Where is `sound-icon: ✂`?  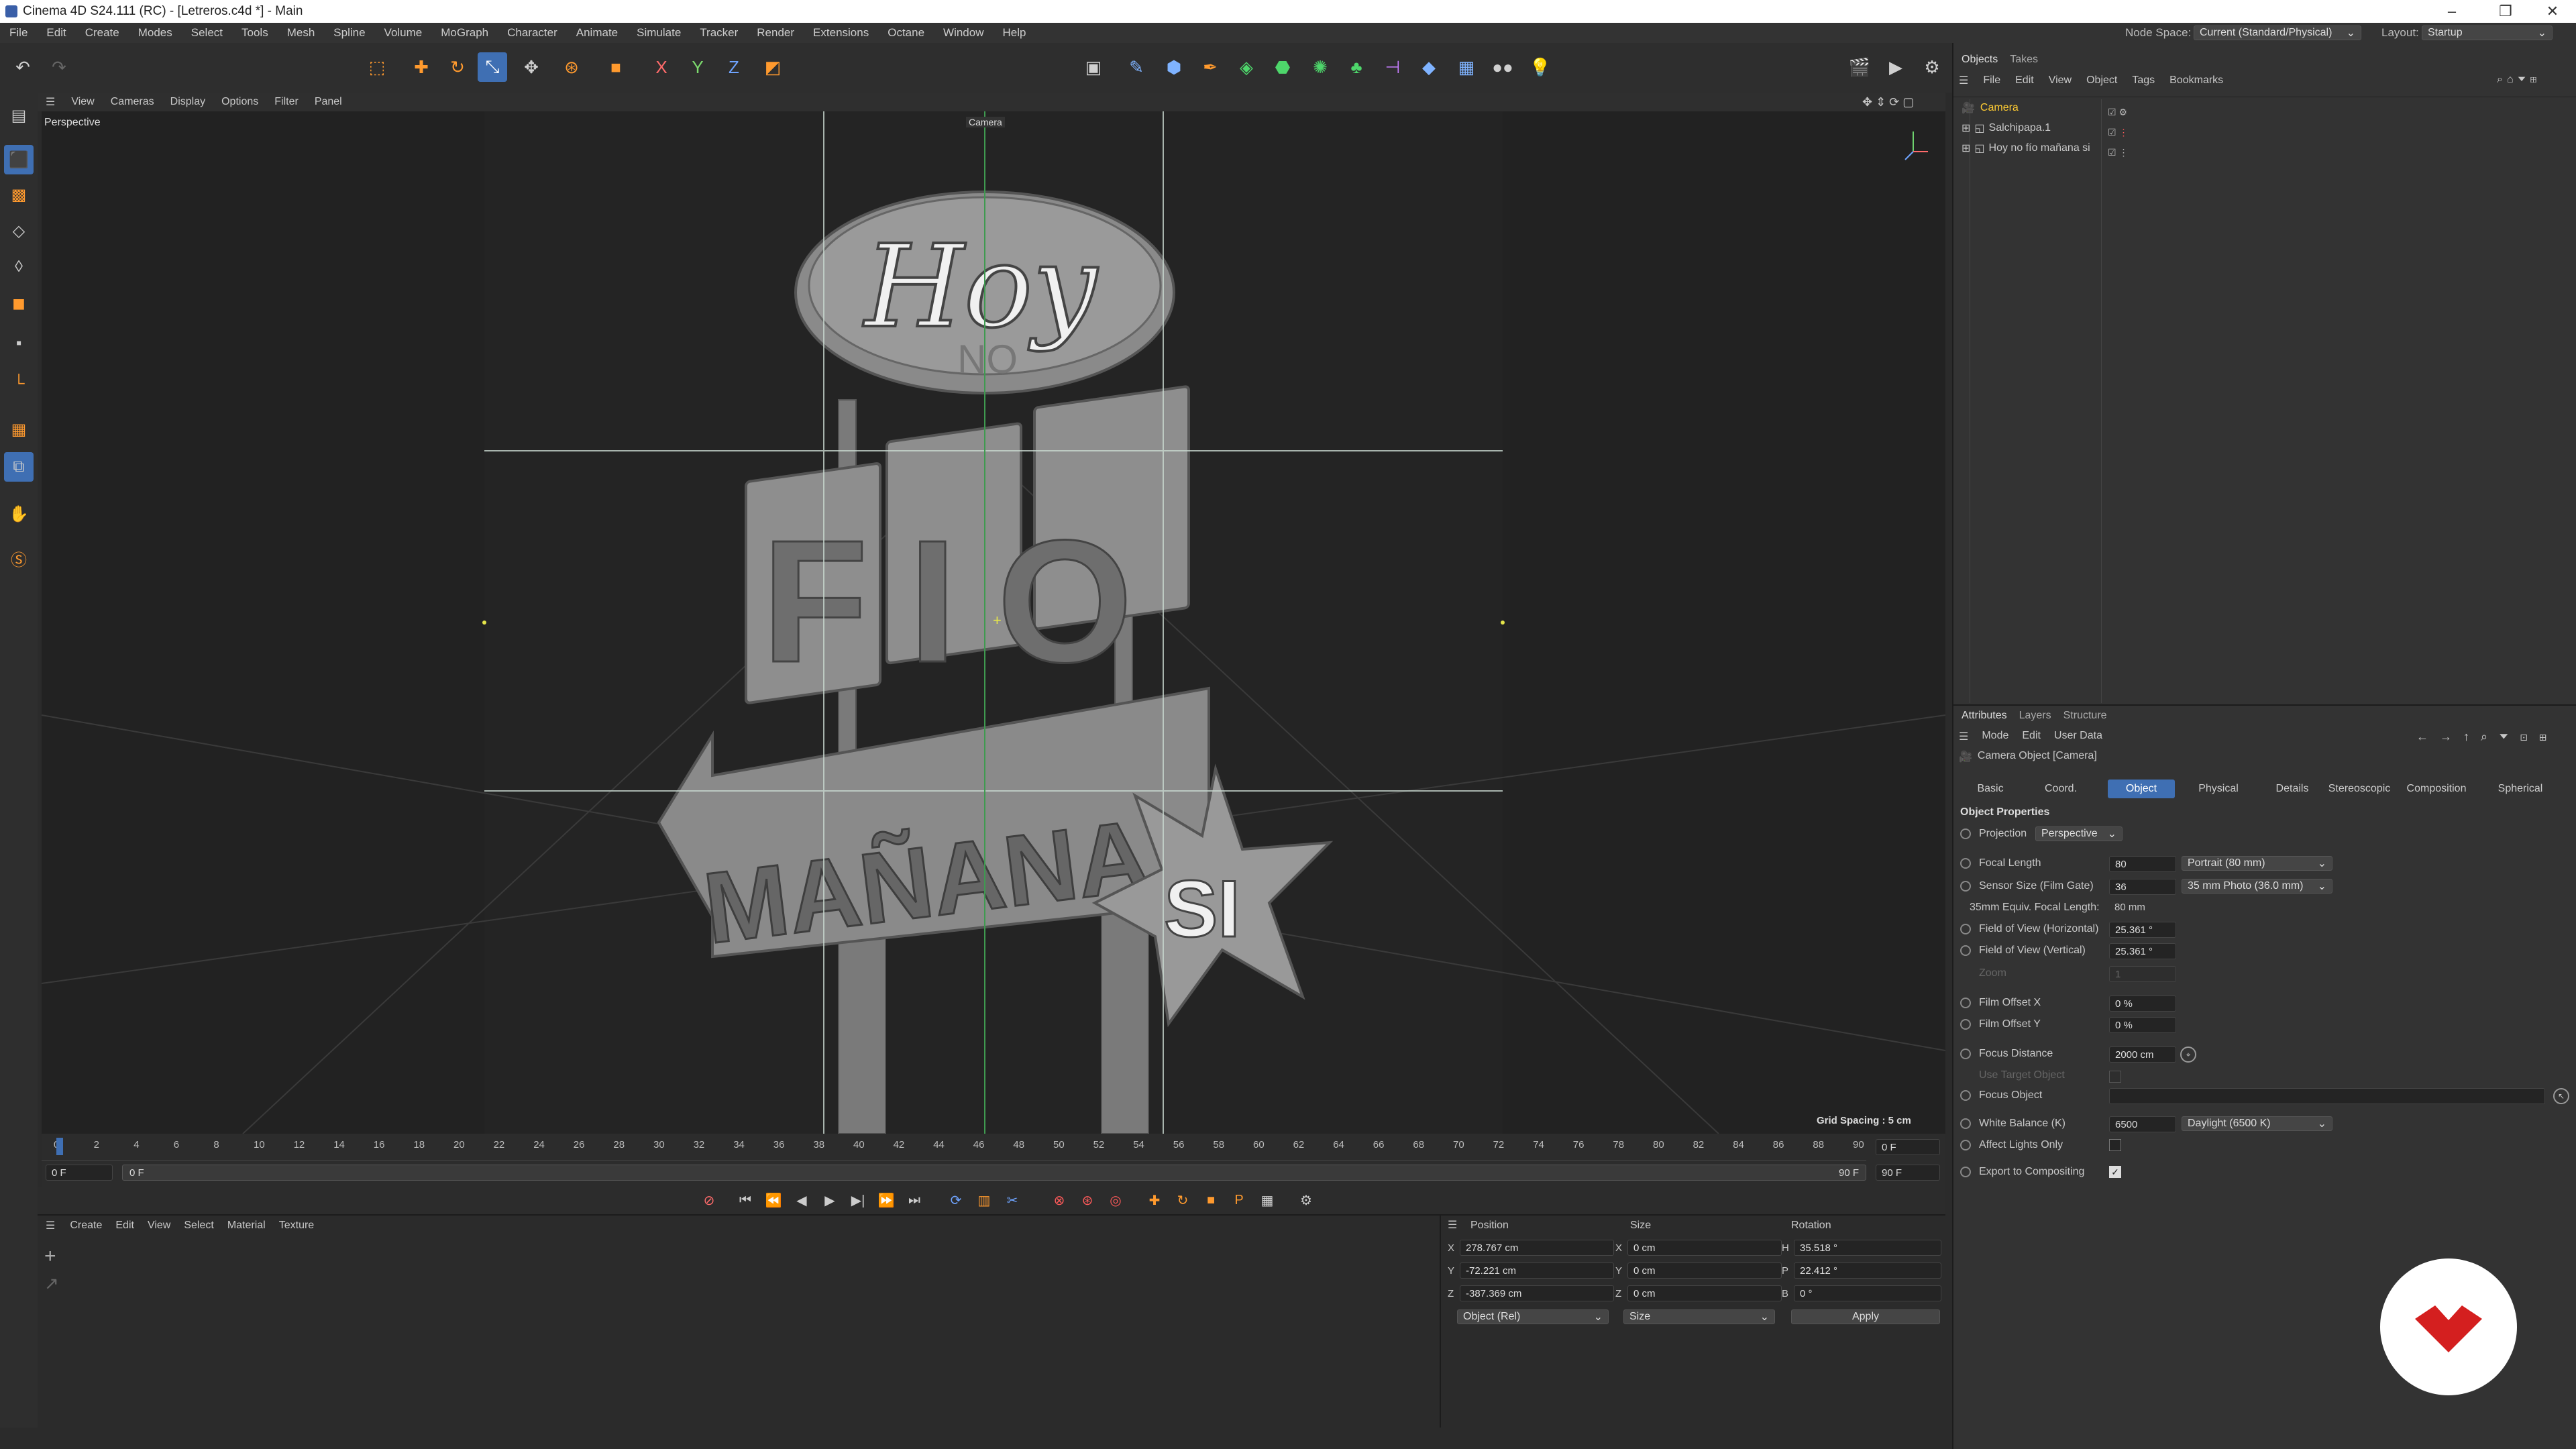
sound-icon: ✂ is located at coordinates (1012, 1200).